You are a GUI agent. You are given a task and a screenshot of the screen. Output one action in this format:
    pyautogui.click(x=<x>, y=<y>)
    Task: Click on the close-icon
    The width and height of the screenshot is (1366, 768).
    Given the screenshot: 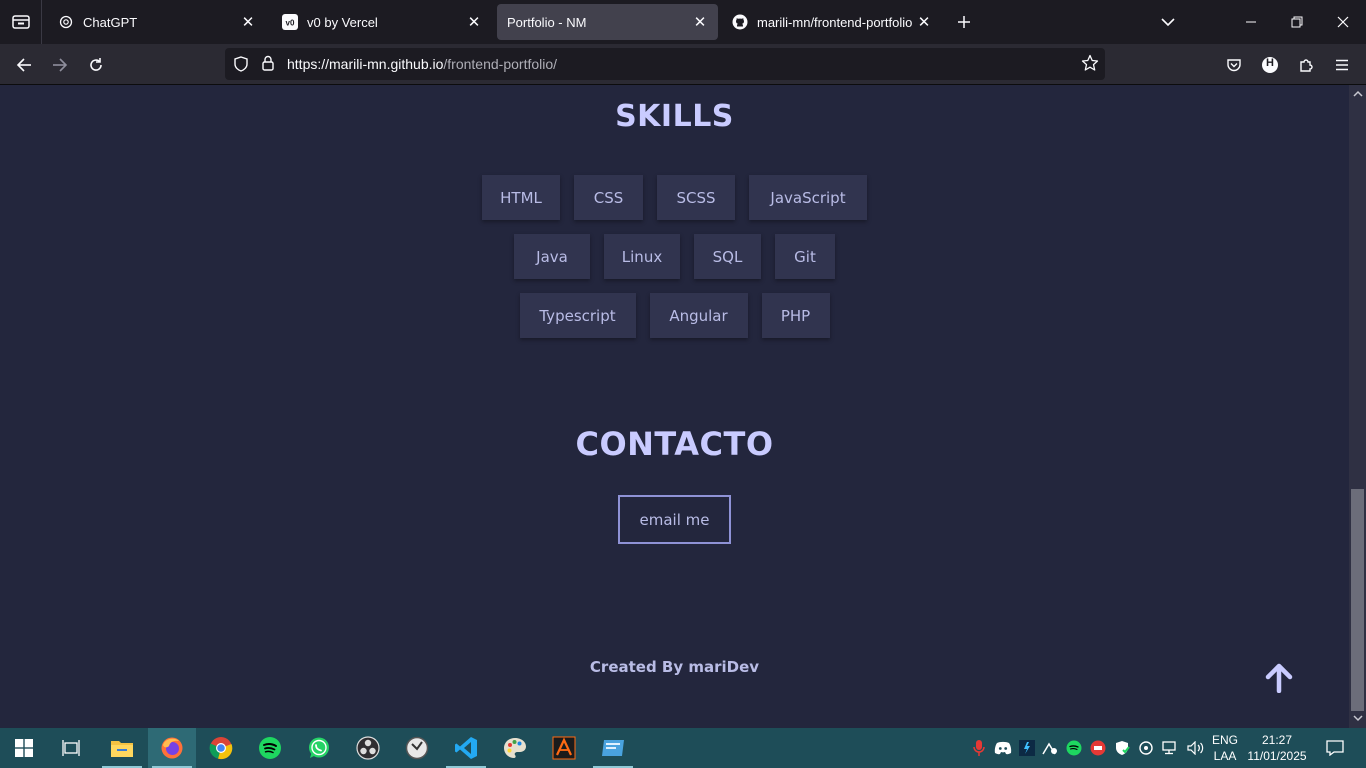 What is the action you would take?
    pyautogui.click(x=1343, y=22)
    